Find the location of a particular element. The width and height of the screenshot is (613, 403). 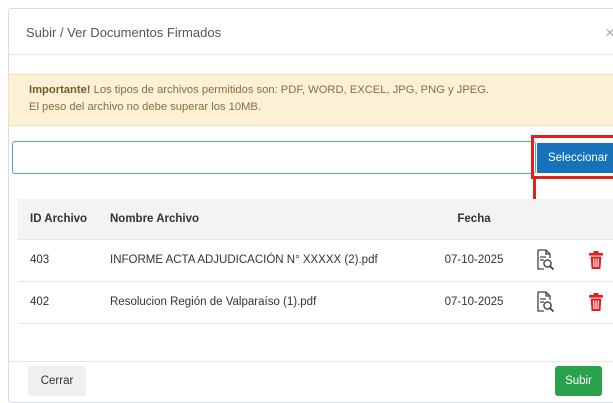

close-button: Cerrar is located at coordinates (57, 381).